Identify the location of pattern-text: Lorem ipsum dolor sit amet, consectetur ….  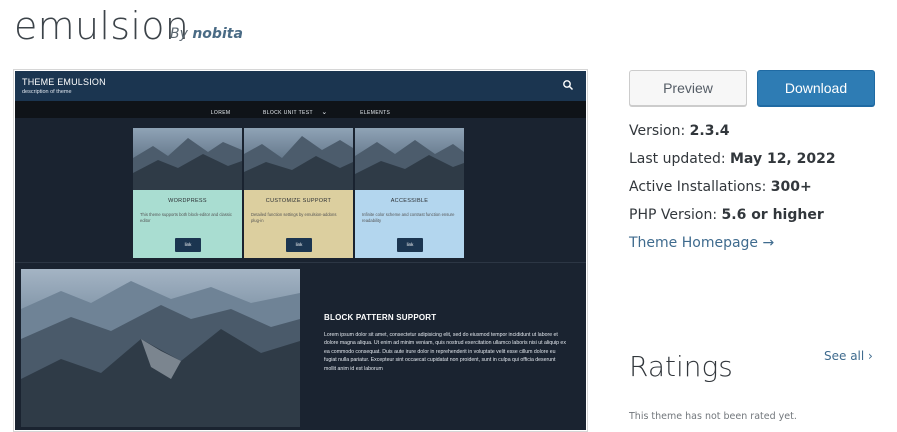
(445, 352).